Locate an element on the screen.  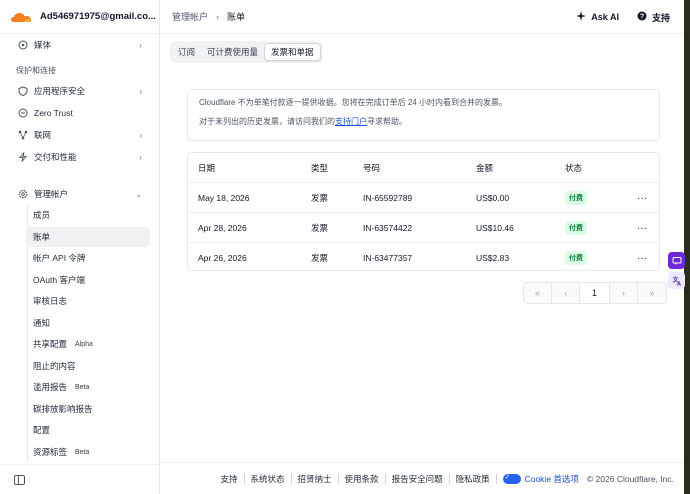
shield-icon is located at coordinates (23, 91).